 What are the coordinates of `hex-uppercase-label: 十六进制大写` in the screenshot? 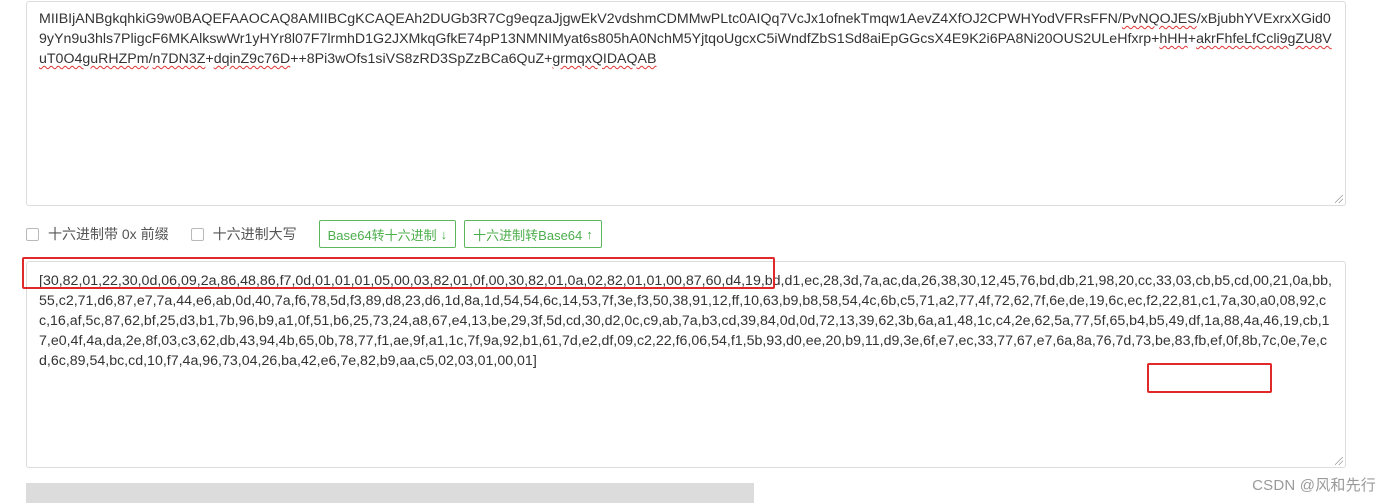 It's located at (254, 234).